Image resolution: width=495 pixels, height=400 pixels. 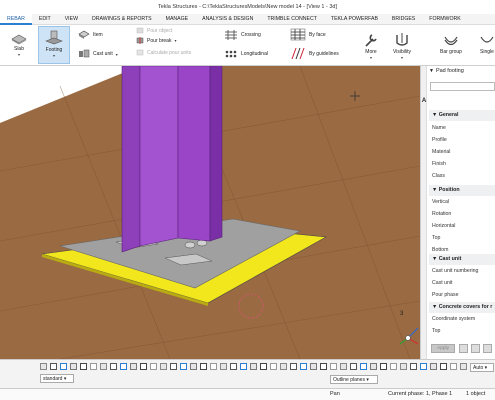 What do you see at coordinates (440, 250) in the screenshot?
I see `property-bottom: Bottom` at bounding box center [440, 250].